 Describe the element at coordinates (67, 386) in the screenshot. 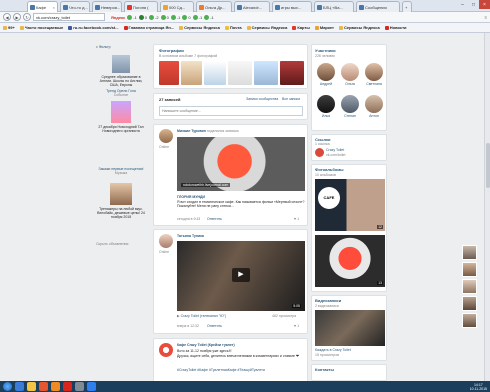

I see `yandex-browser-icon` at that location.